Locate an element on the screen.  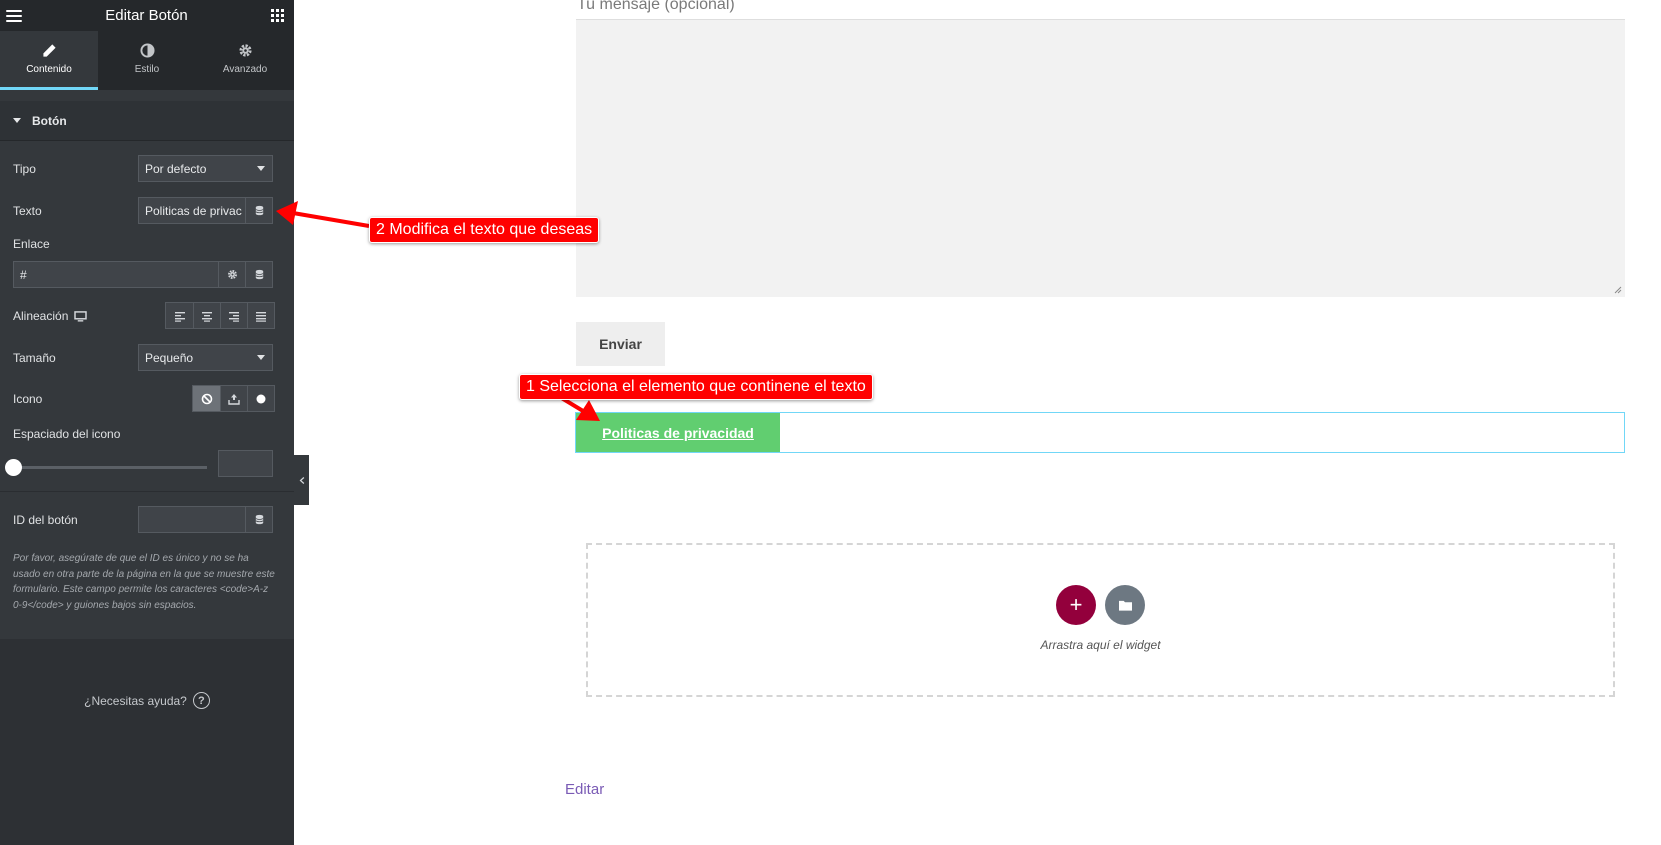
section-toggle-boton: Botón is located at coordinates (147, 121).